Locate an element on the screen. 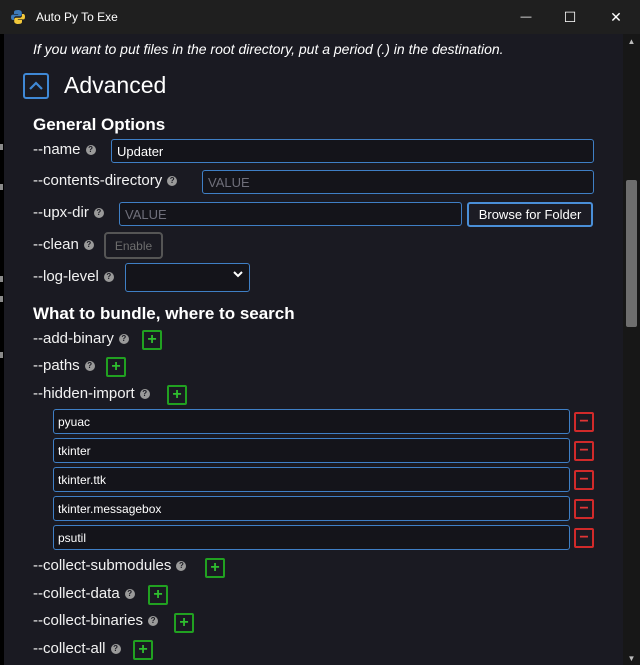 Image resolution: width=640 pixels, height=665 pixels. hidden-import-label-text: --hidden-import is located at coordinates (84, 393).